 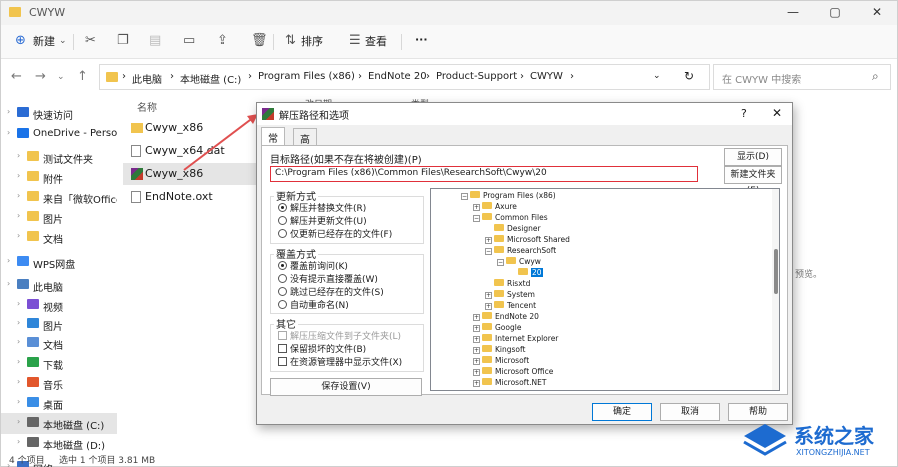 What do you see at coordinates (507, 284) in the screenshot?
I see `tree-node: Risxtd` at bounding box center [507, 284].